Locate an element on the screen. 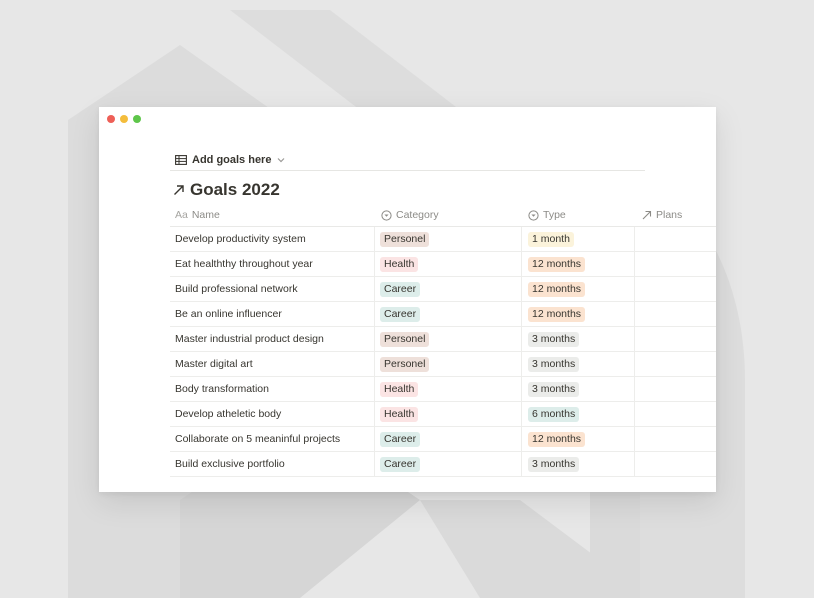 The width and height of the screenshot is (814, 598). goal-name: Build professional network is located at coordinates (236, 289).